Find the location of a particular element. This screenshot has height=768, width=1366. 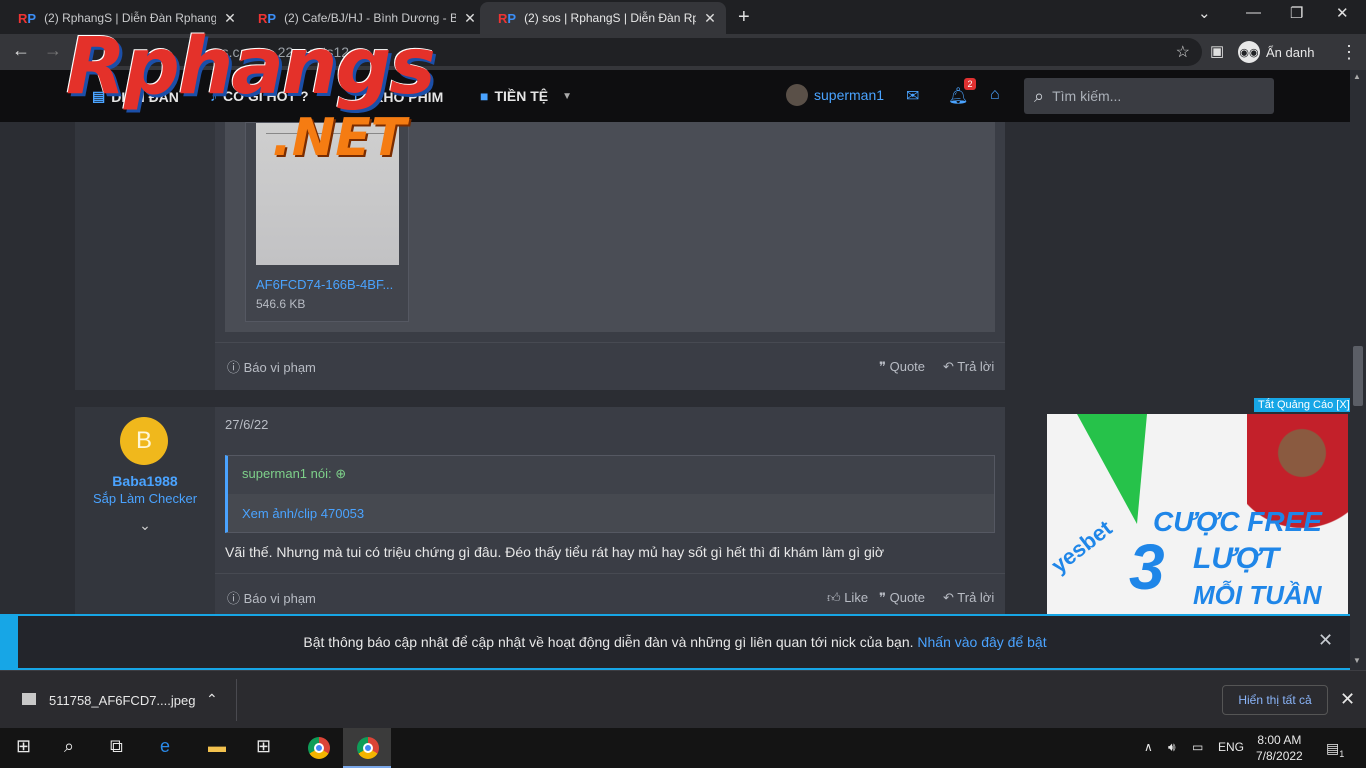

enable-notifications-link: Nhấn vào đây để bật is located at coordinates (981, 642).